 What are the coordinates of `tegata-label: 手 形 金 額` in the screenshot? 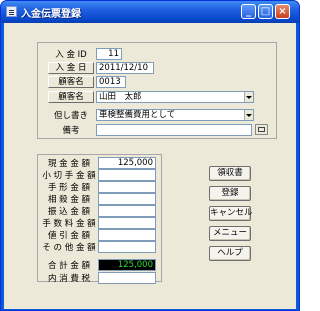 It's located at (69, 188).